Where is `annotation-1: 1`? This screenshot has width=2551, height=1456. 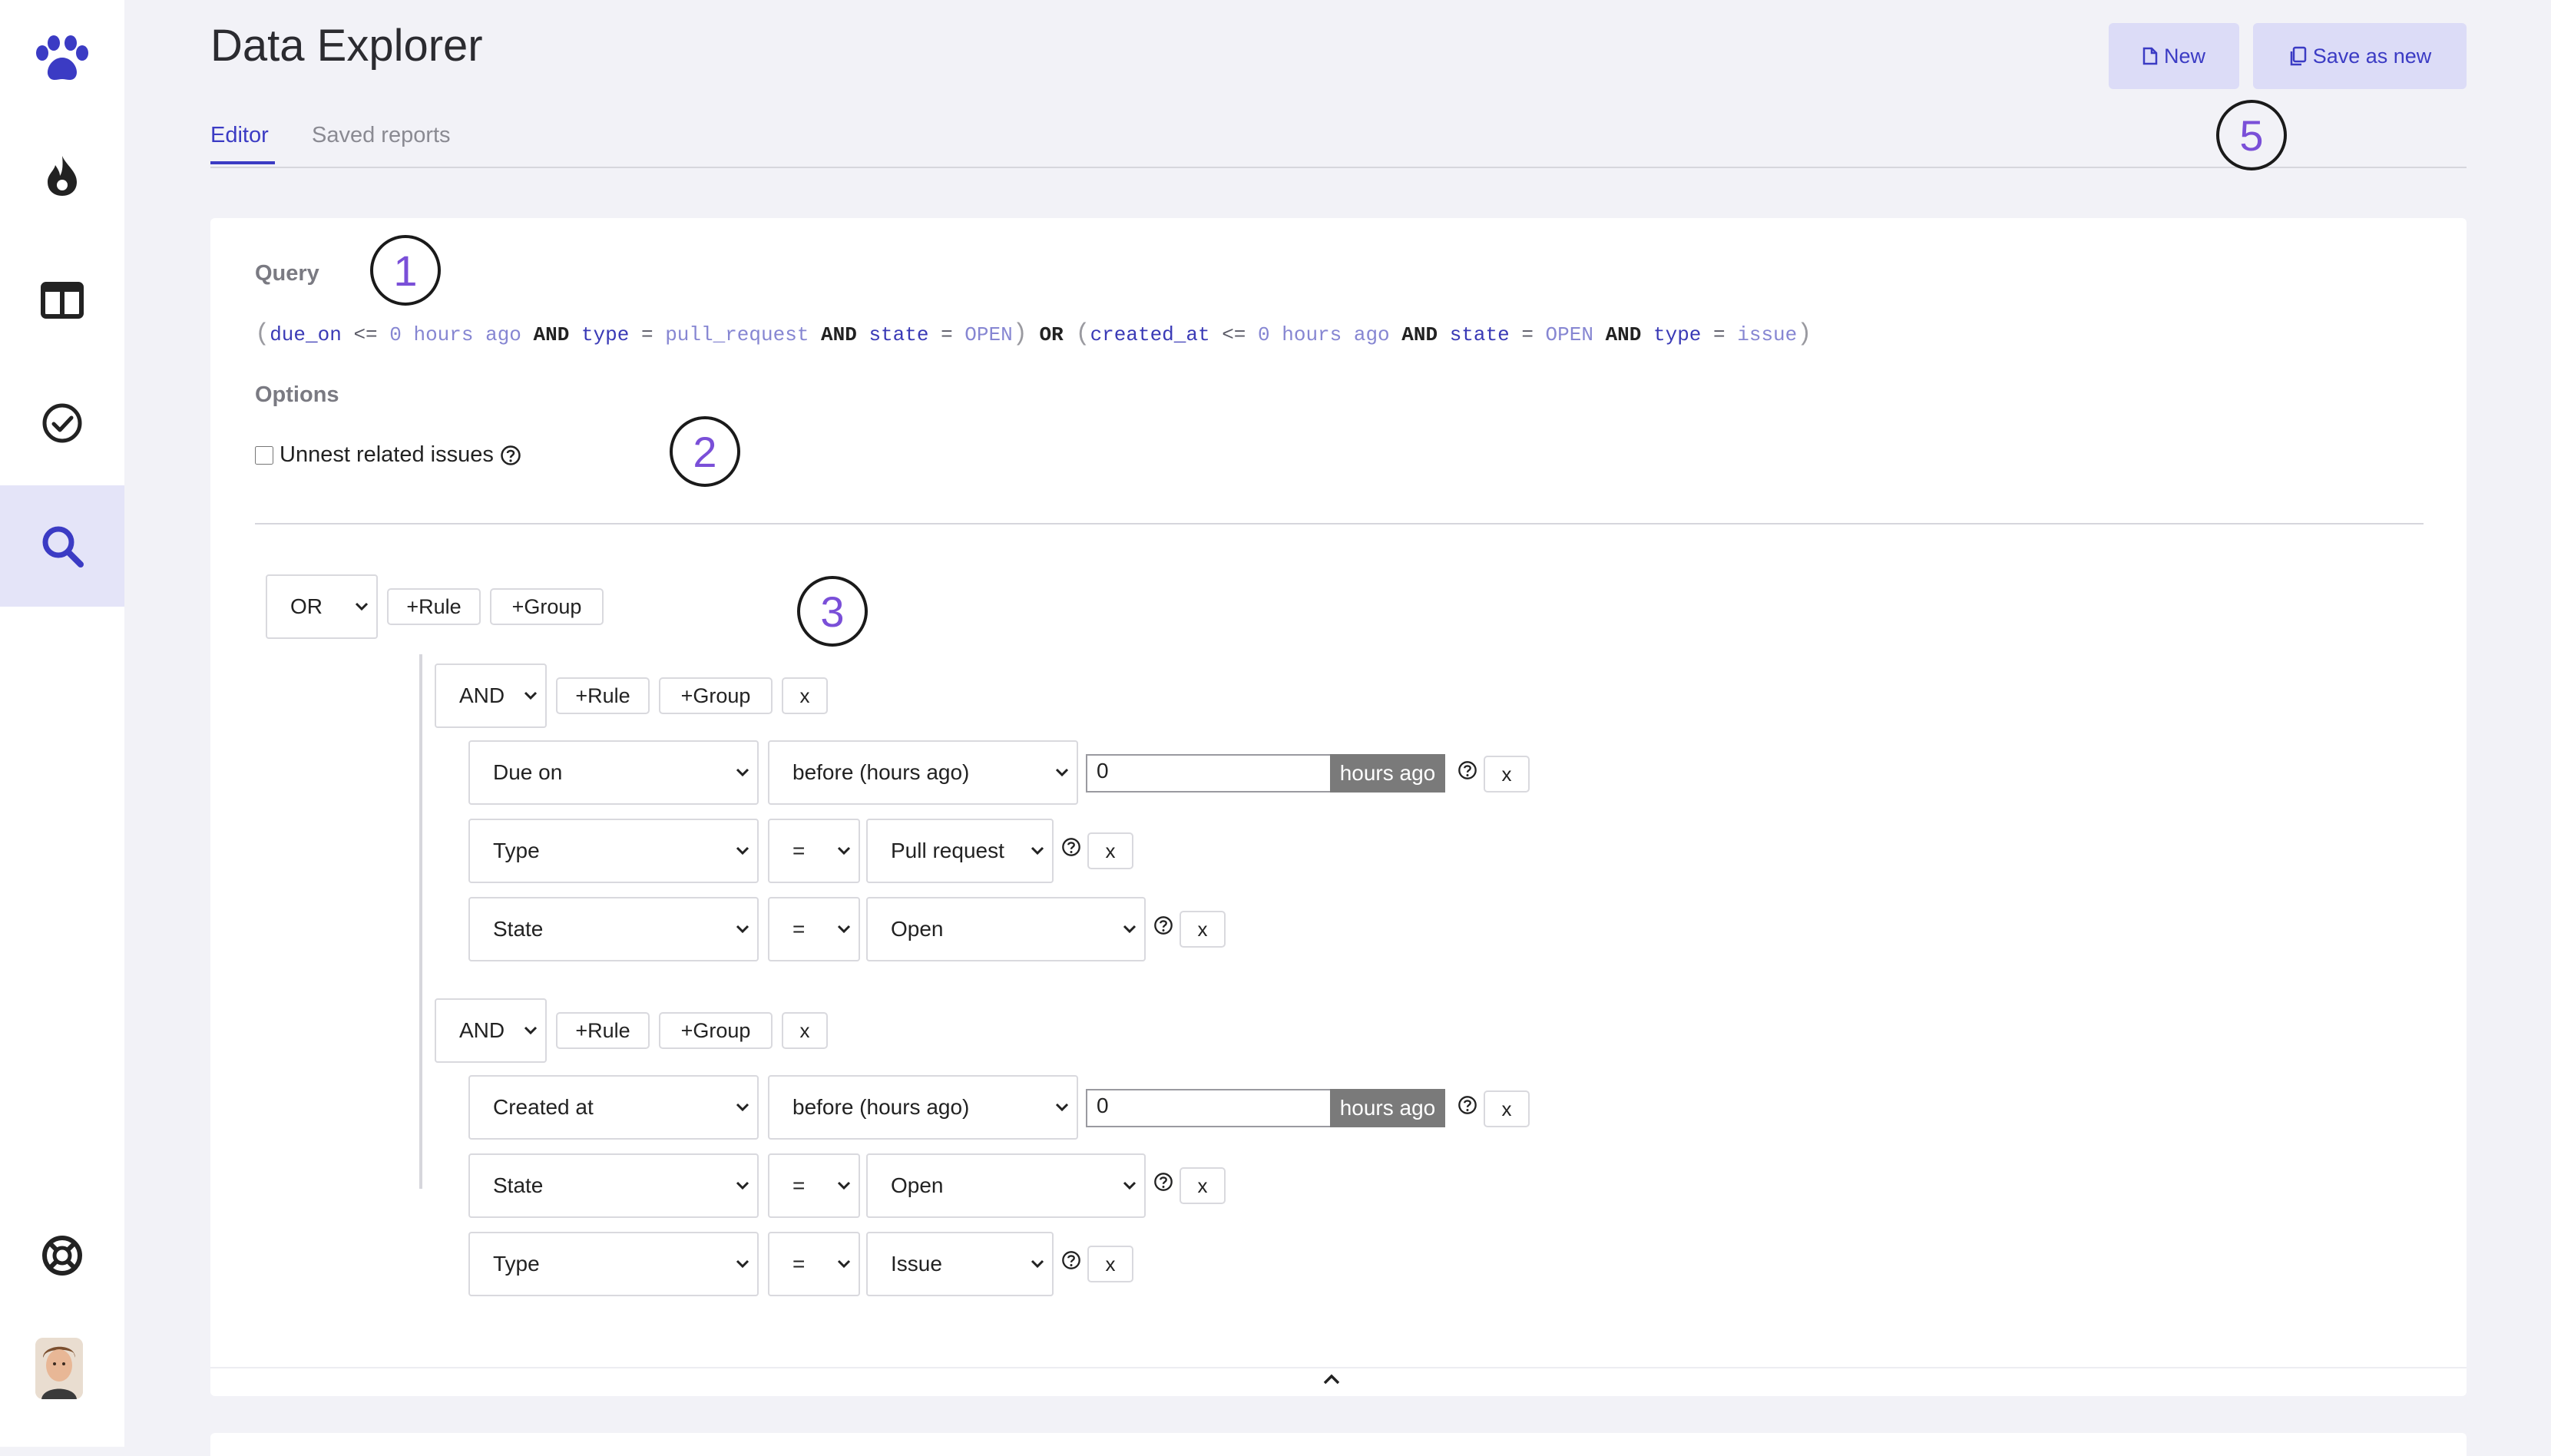
annotation-1: 1 is located at coordinates (405, 270).